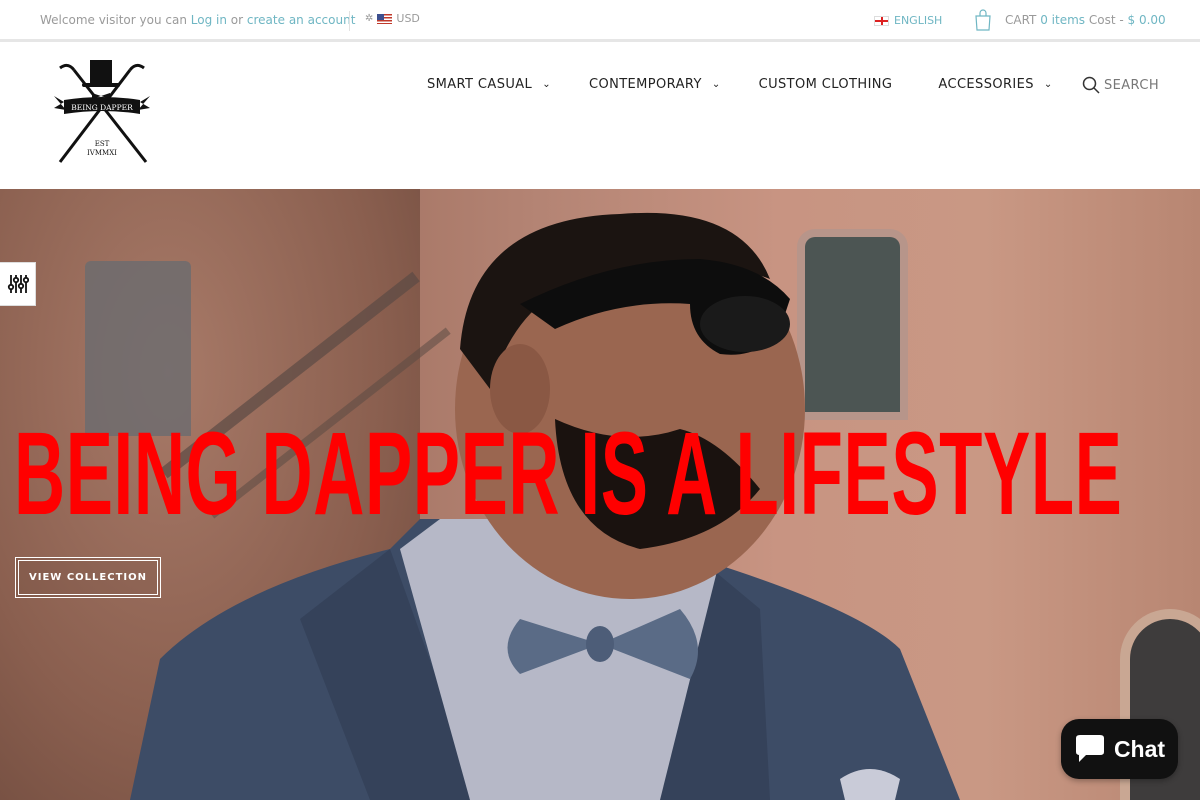 Image resolution: width=1200 pixels, height=800 pixels. I want to click on login-link: Log in, so click(209, 20).